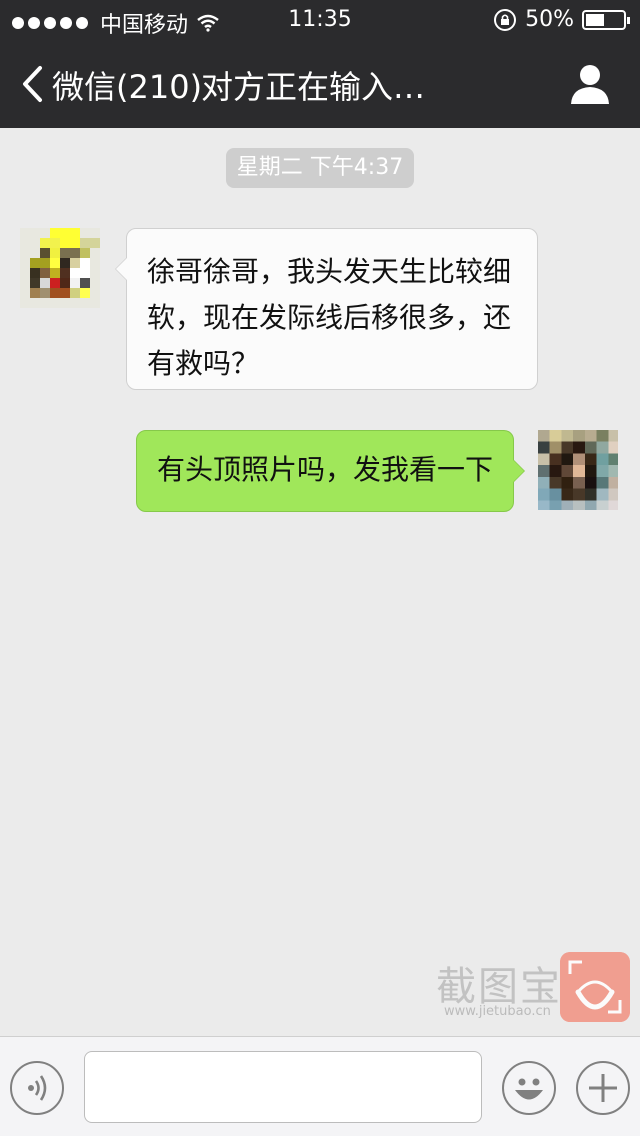  I want to click on voice-button, so click(37, 1088).